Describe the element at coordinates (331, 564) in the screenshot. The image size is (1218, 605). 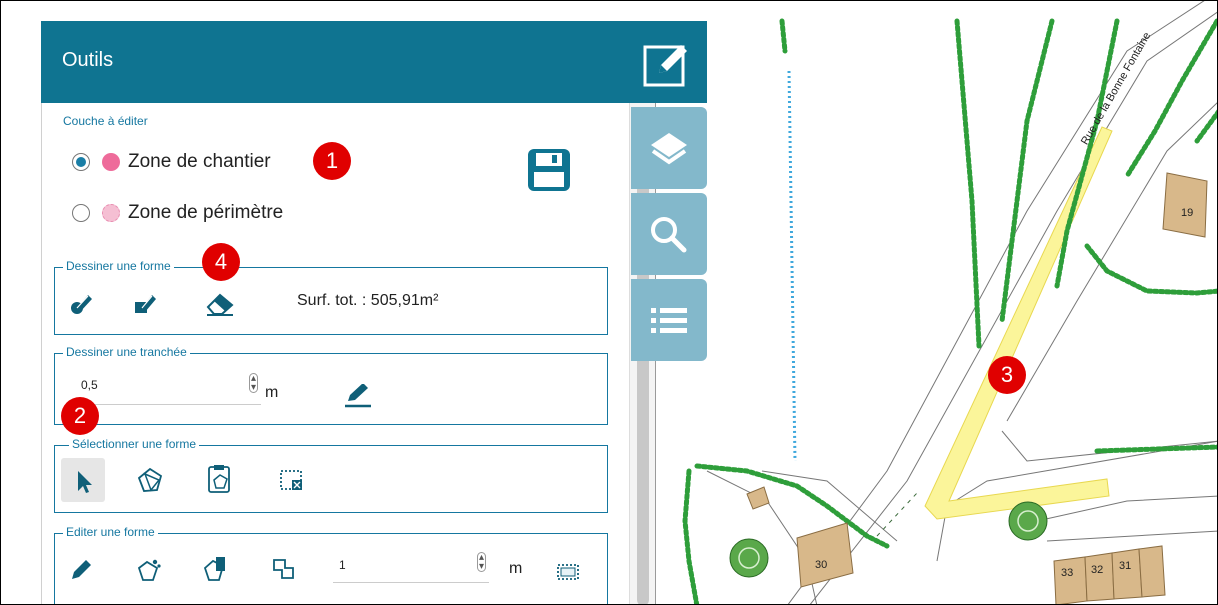
I see `edit-shape-group: Editer une forme 1 ▴ ▾ m` at that location.